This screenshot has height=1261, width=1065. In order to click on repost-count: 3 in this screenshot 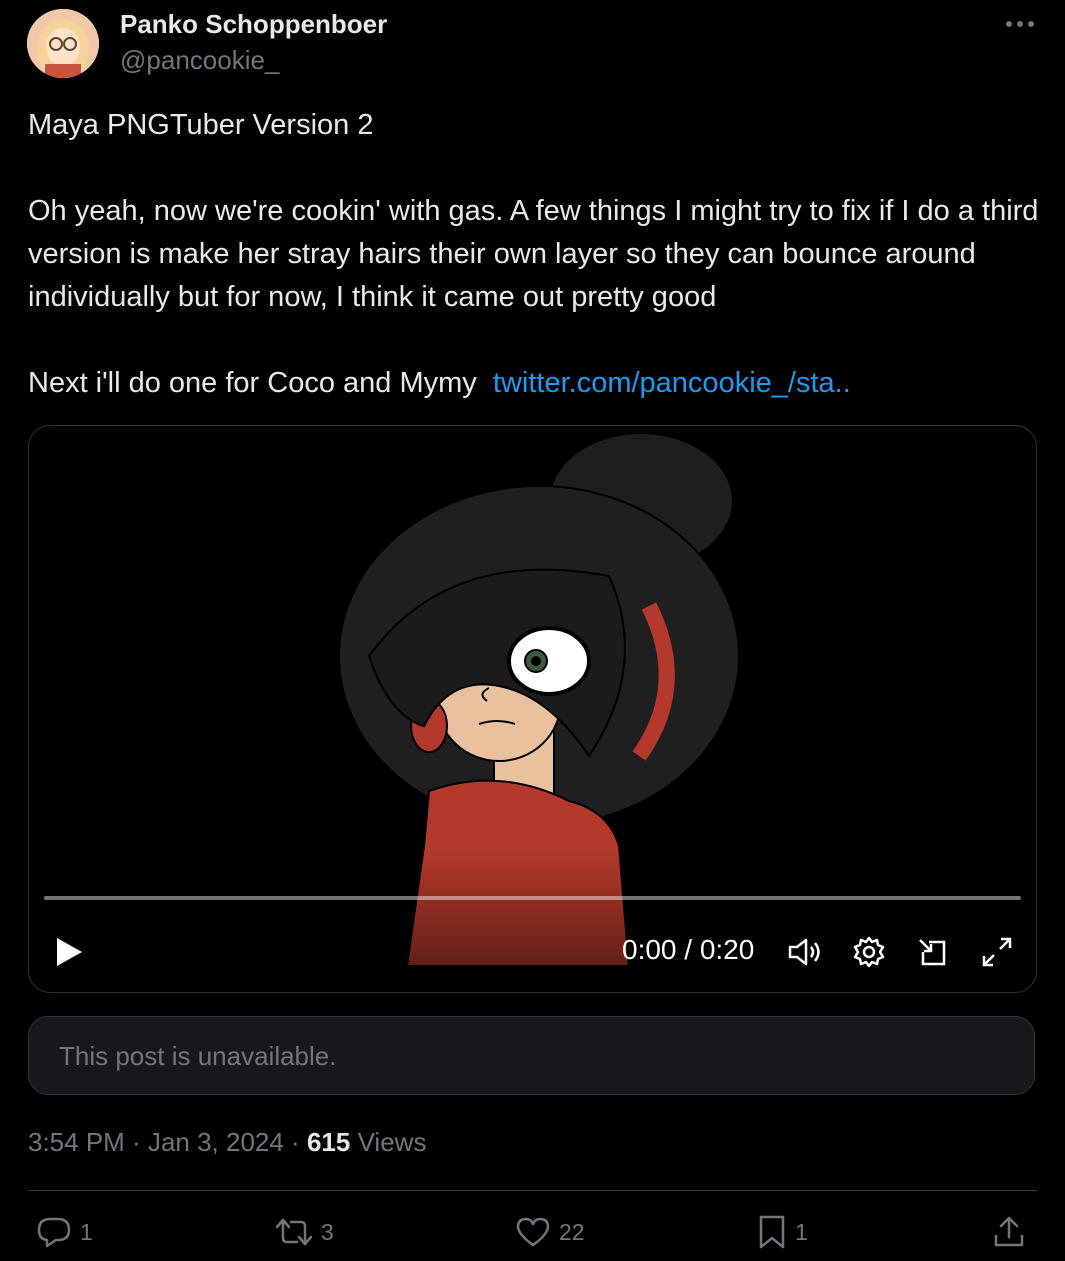, I will do `click(327, 1231)`.